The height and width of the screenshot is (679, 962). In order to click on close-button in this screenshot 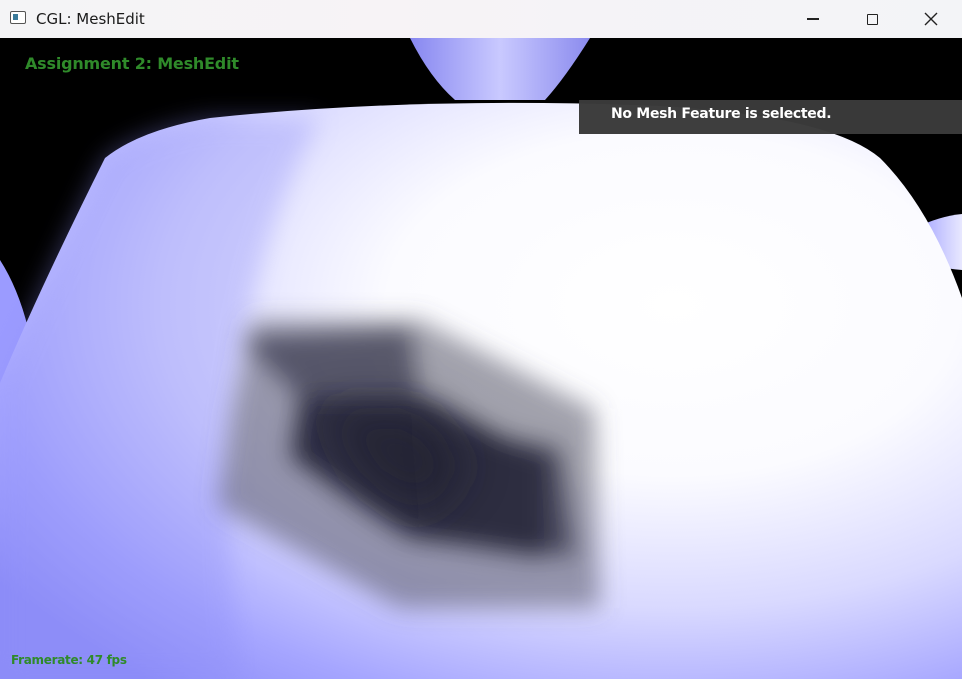, I will do `click(931, 19)`.